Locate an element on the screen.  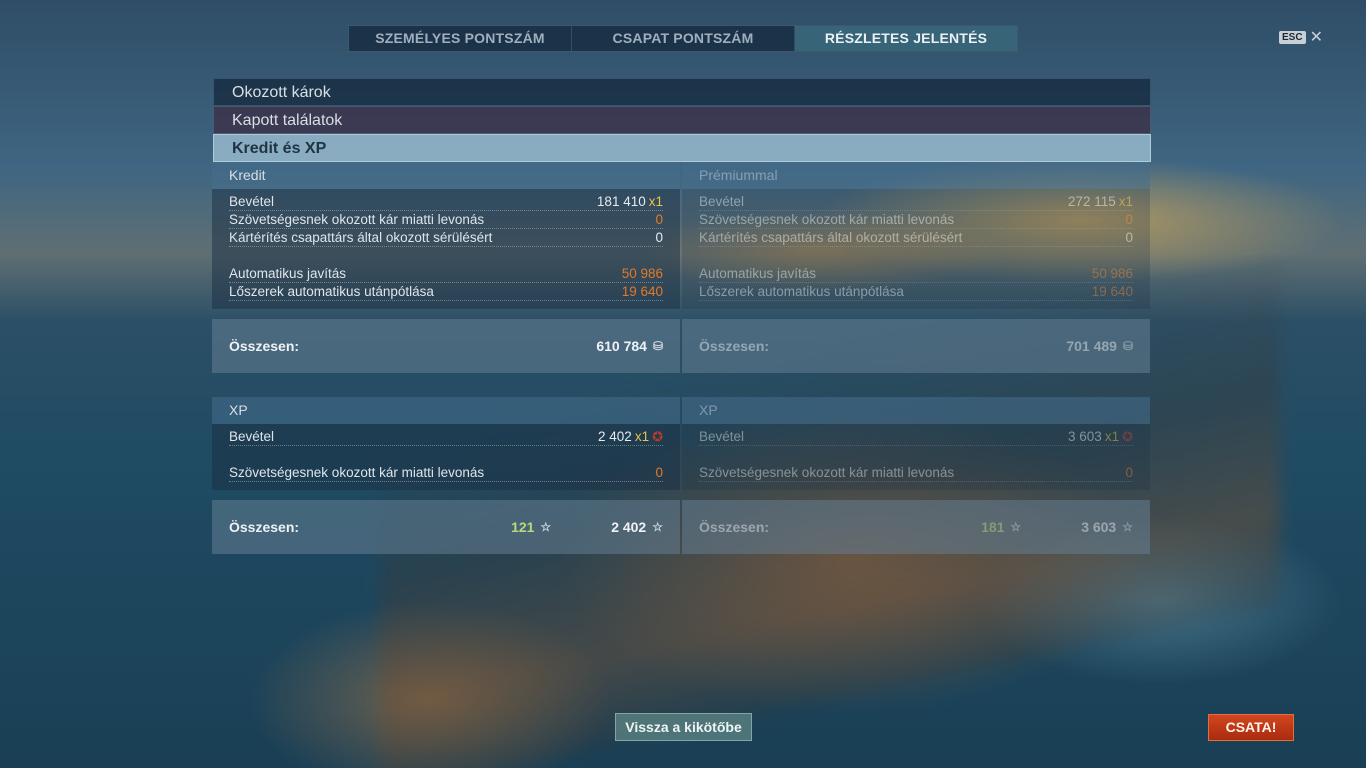
xp-total-label: Összesen: is located at coordinates (264, 527).